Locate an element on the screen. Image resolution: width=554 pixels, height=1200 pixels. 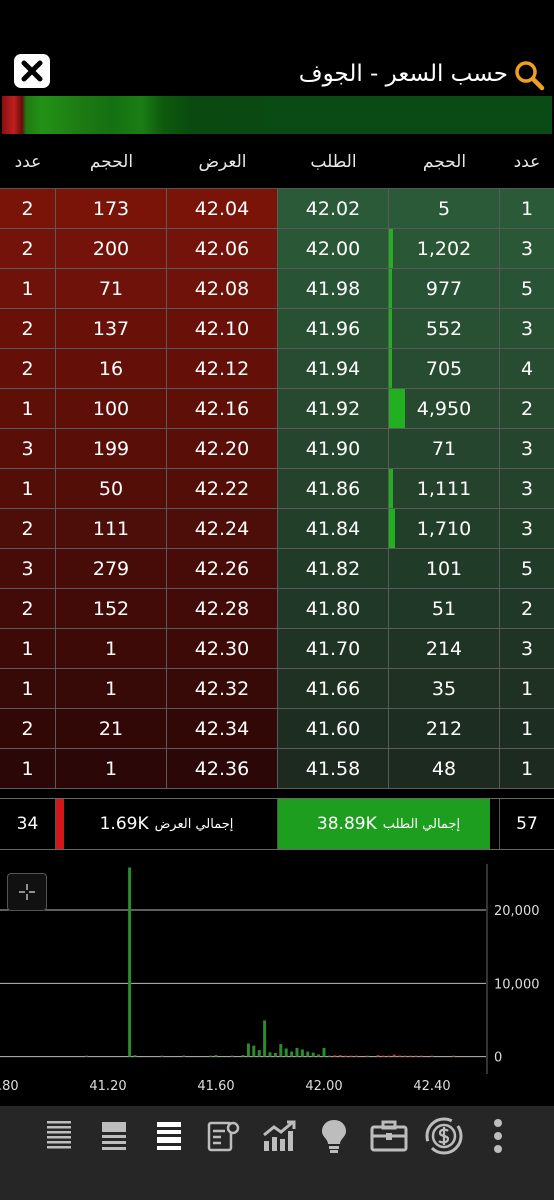
ask-count-cell: 1 is located at coordinates (28, 768).